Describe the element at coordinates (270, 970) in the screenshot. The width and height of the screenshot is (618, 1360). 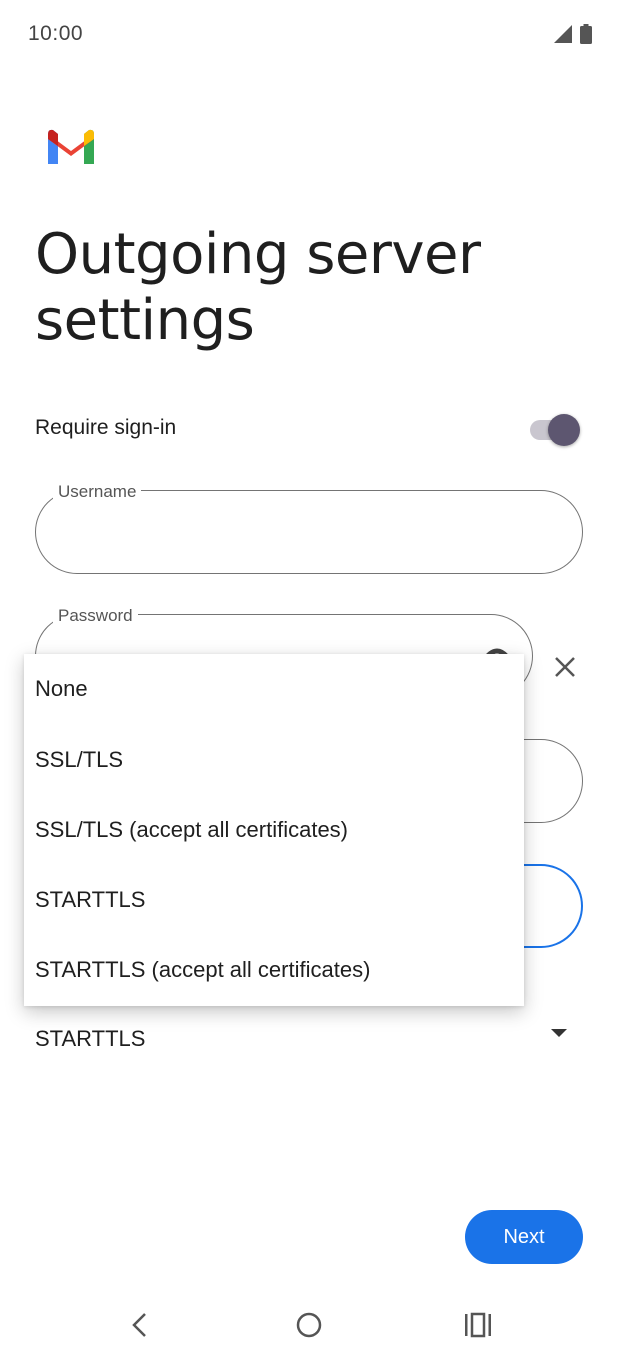
I see `menu-option-starttls-accept-all: STARTTLS (accept all certificates)` at that location.